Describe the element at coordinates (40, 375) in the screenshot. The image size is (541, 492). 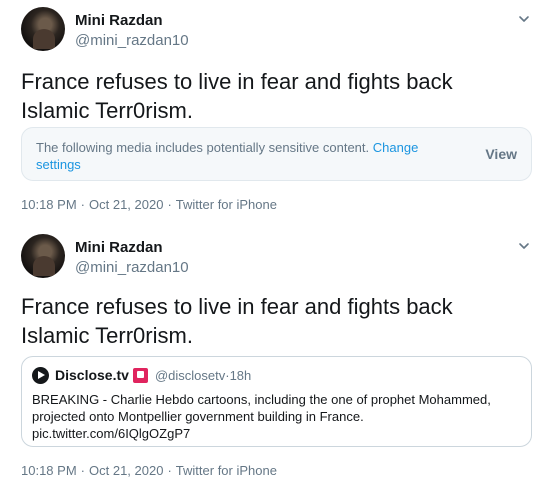
I see `disclose-logo-icon` at that location.